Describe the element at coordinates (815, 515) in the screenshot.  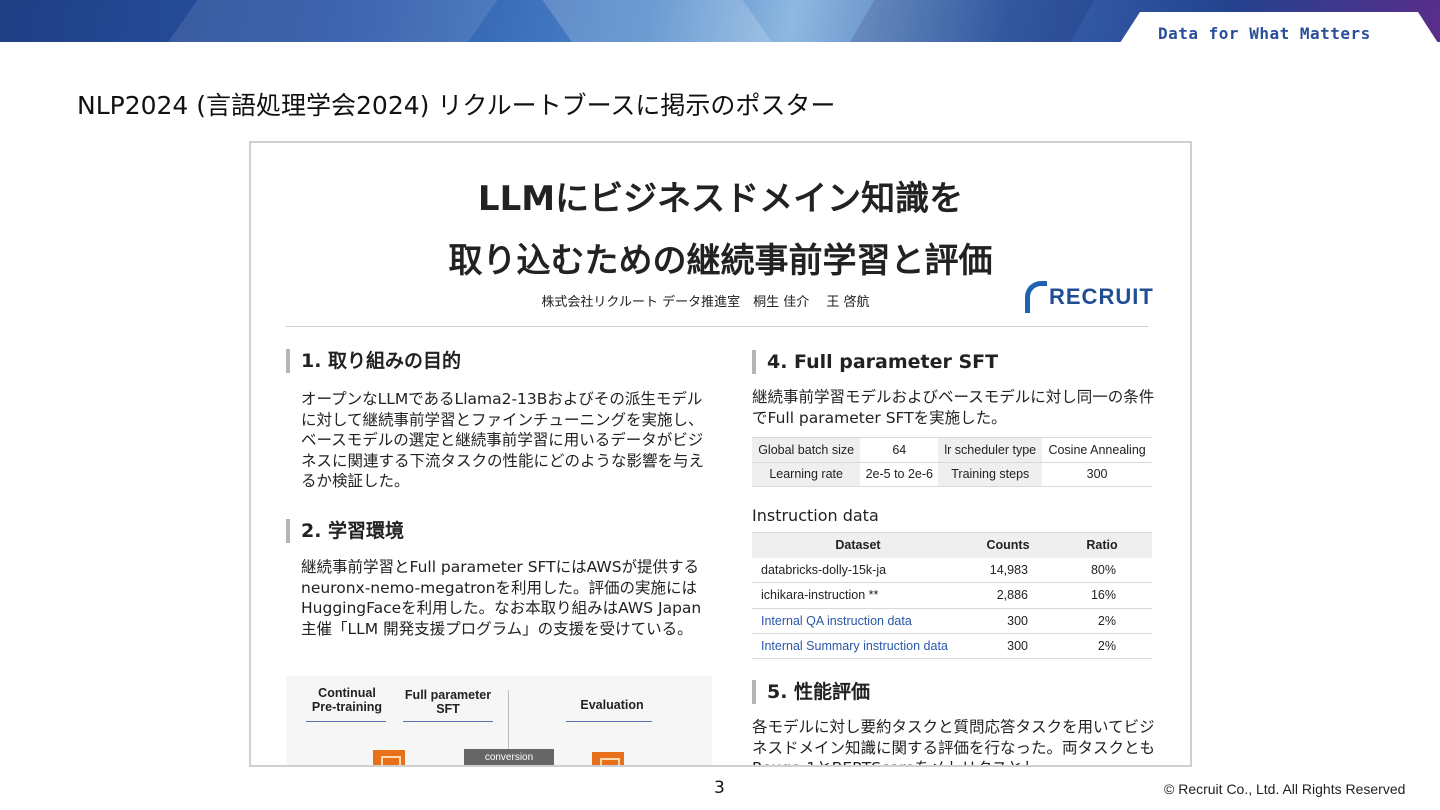
I see `instruction-data-caption: Instruction data` at that location.